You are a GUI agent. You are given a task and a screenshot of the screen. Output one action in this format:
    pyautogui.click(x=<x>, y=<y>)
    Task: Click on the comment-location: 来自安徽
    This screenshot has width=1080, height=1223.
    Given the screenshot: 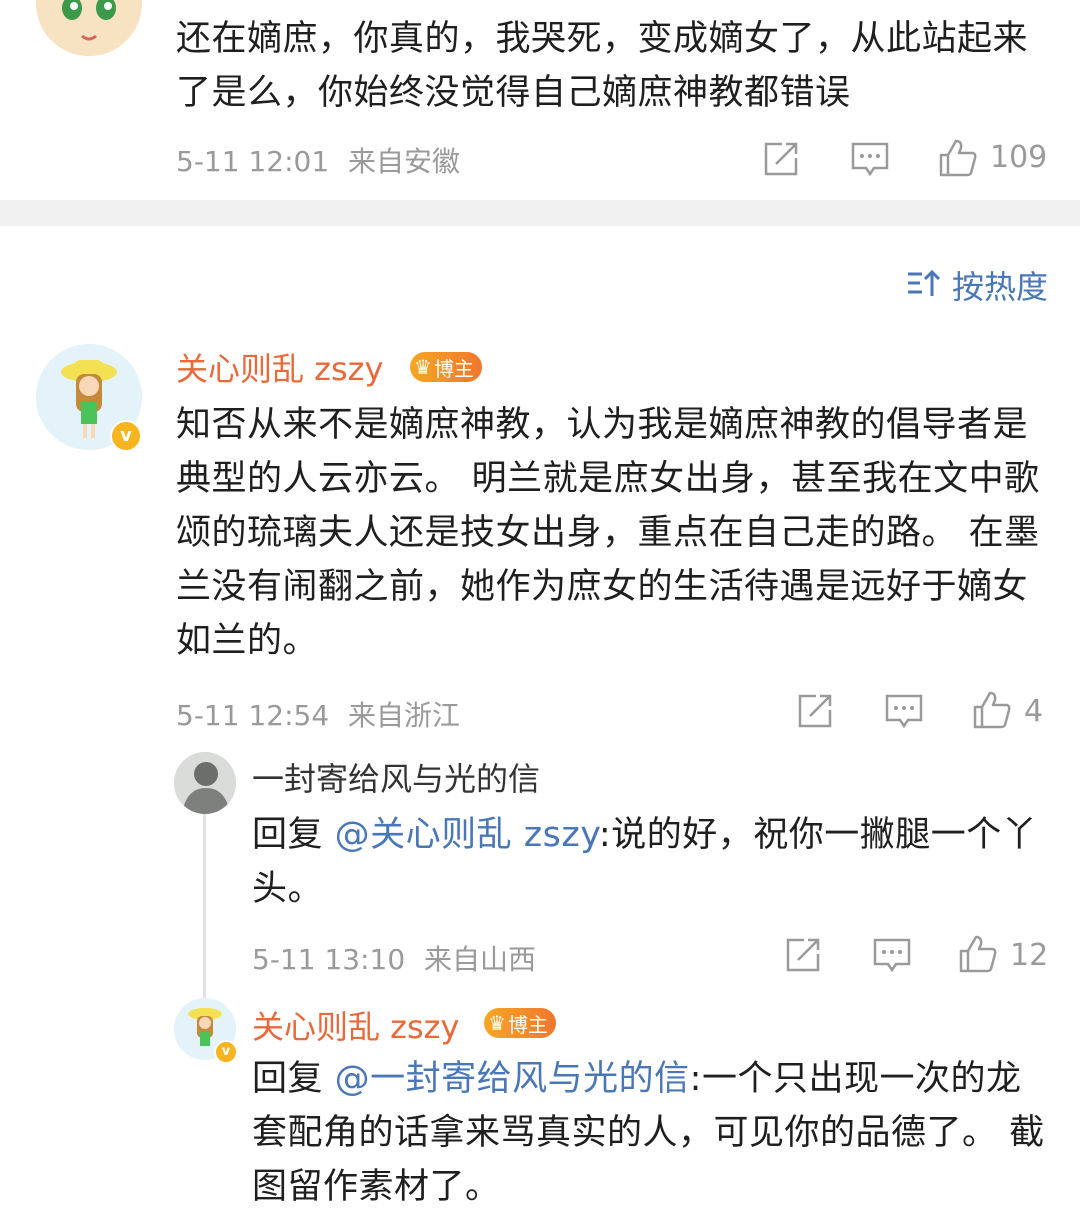 What is the action you would take?
    pyautogui.click(x=404, y=161)
    